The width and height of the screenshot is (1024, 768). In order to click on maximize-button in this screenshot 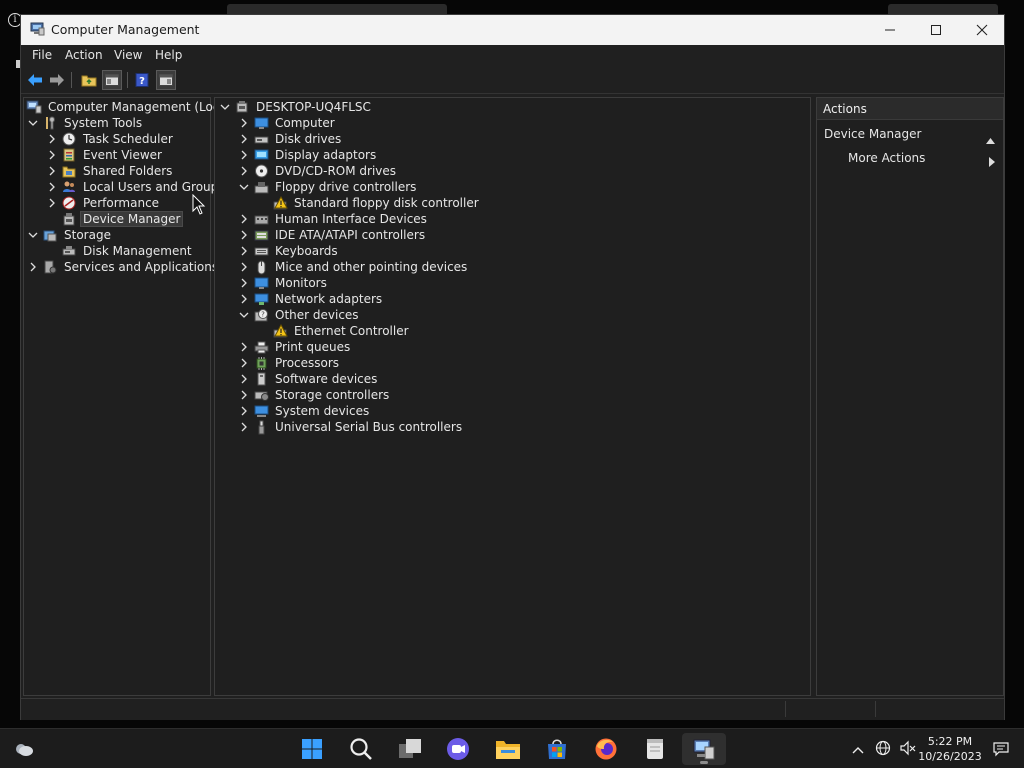, I will do `click(936, 30)`.